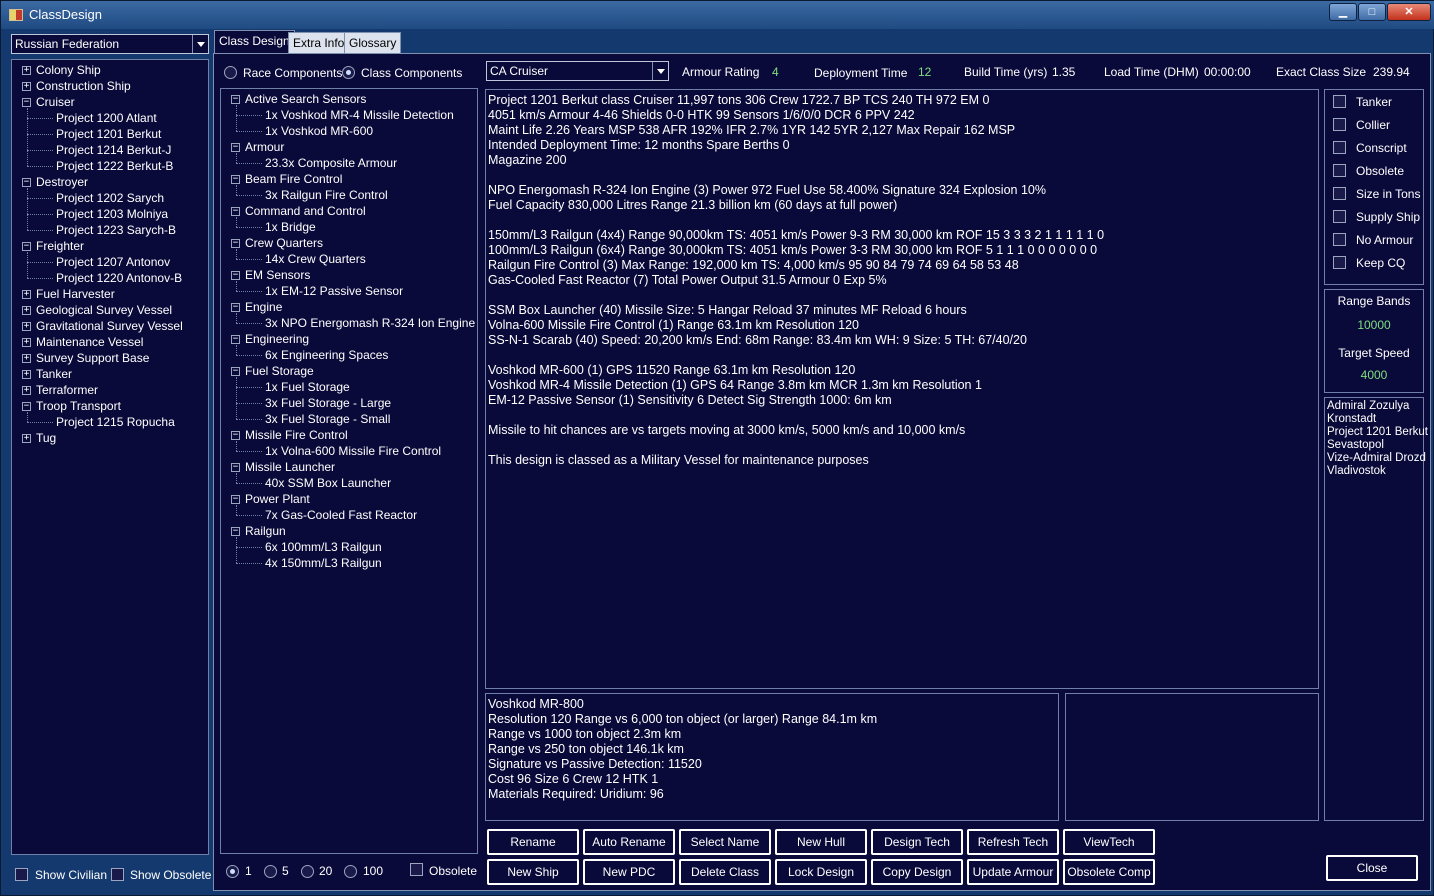 Image resolution: width=1434 pixels, height=896 pixels. What do you see at coordinates (353, 451) in the screenshot?
I see `component-tree-leaf: 1x Volna-600 Missile Fire Control` at bounding box center [353, 451].